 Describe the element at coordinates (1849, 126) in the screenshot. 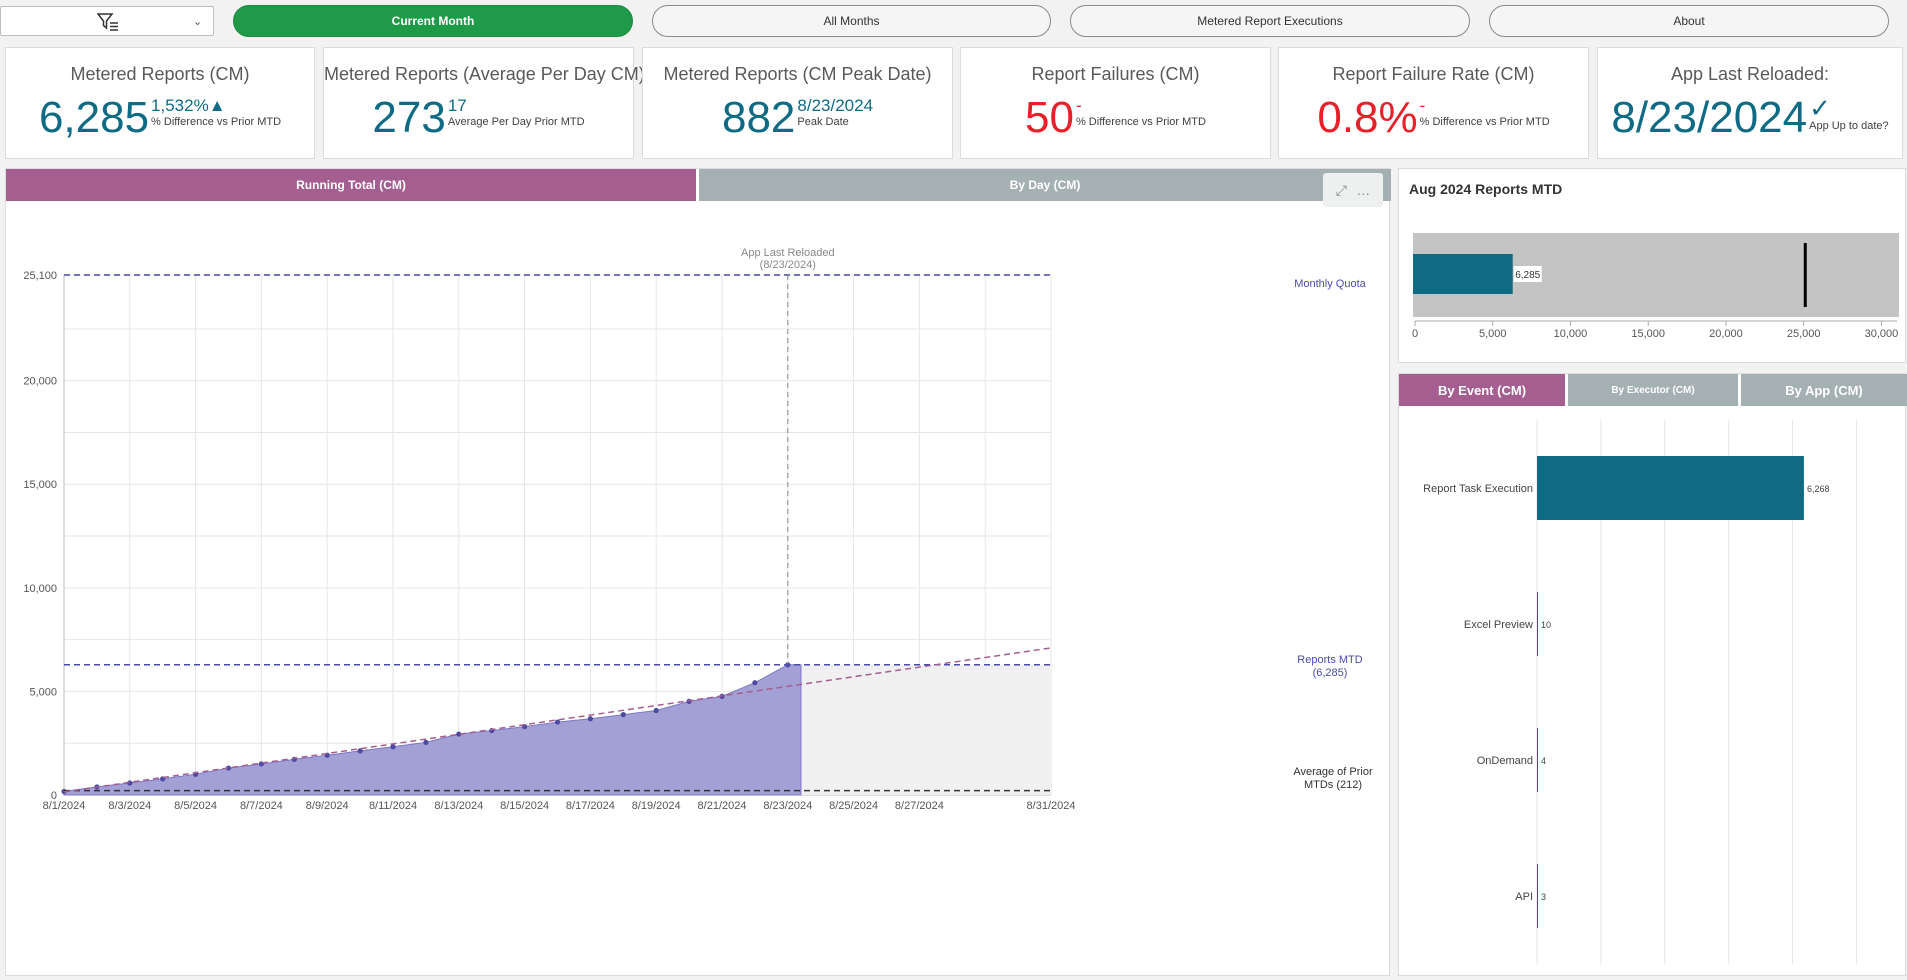

I see `kpi-caption: App Up to date?` at that location.